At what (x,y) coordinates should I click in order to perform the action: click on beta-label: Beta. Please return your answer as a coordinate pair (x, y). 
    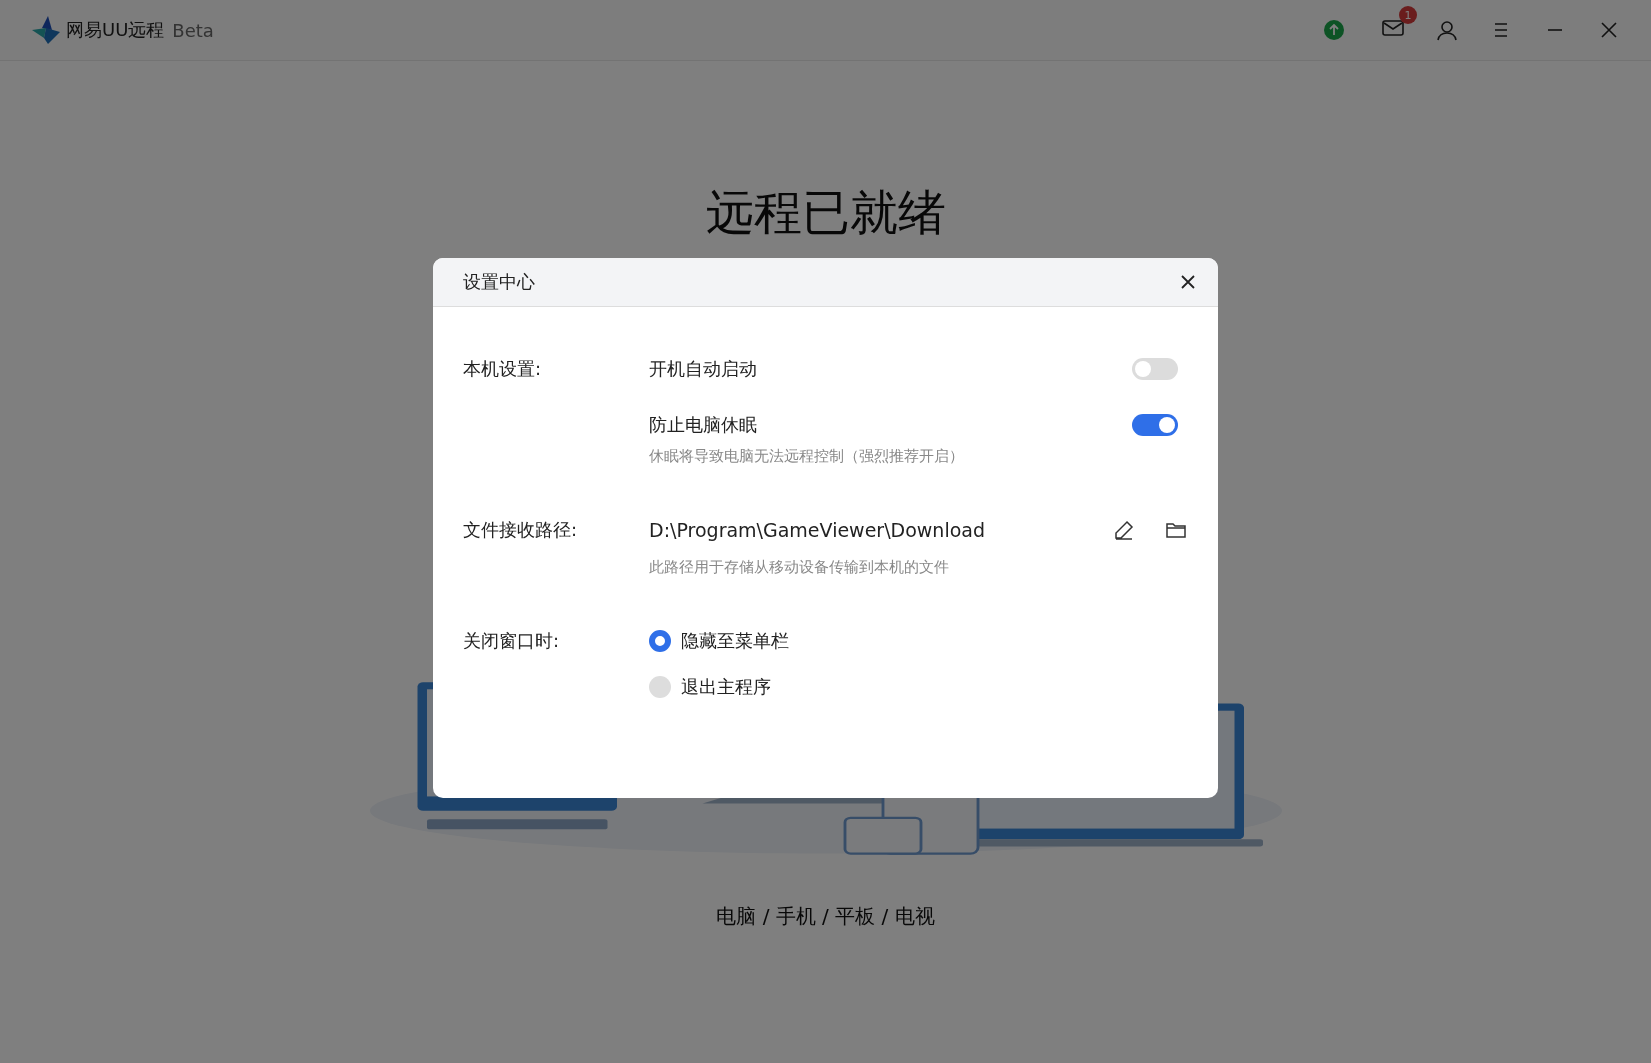
    Looking at the image, I should click on (193, 30).